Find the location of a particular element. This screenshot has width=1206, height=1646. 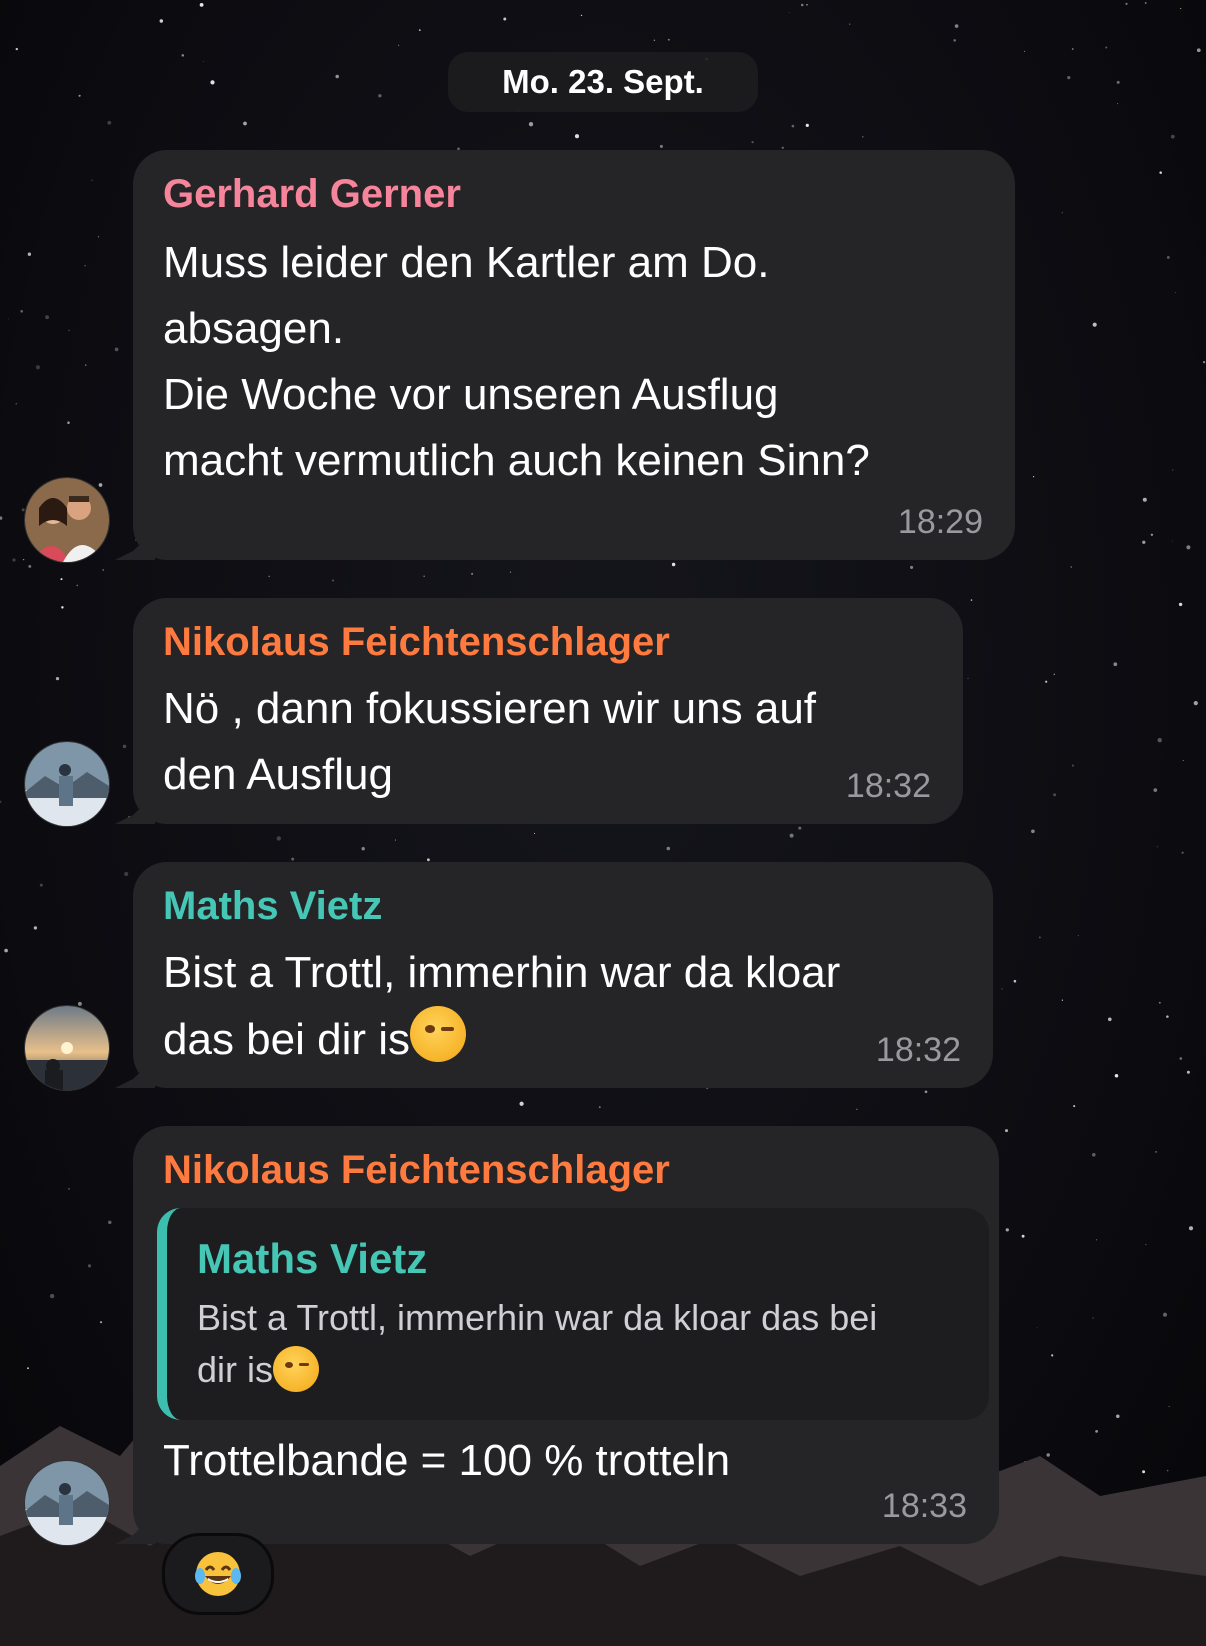

avatar-maths is located at coordinates (67, 1048).